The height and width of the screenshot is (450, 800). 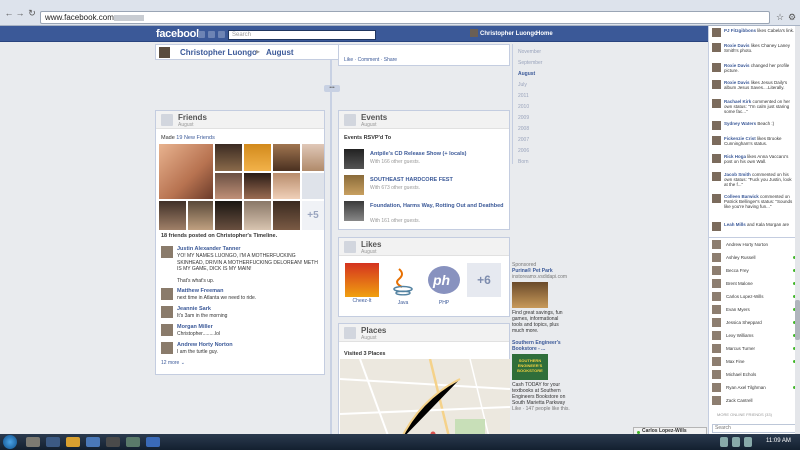 I want to click on post-author: Justin Alexander Tanner, so click(x=209, y=249).